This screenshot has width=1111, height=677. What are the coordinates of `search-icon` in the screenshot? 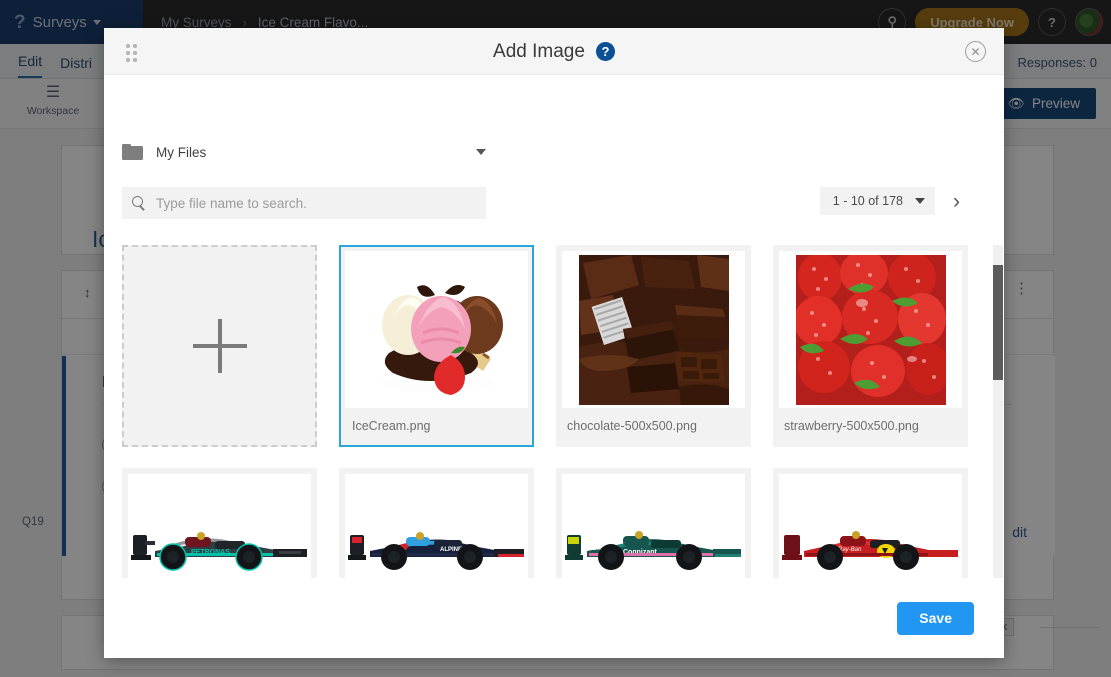 It's located at (139, 203).